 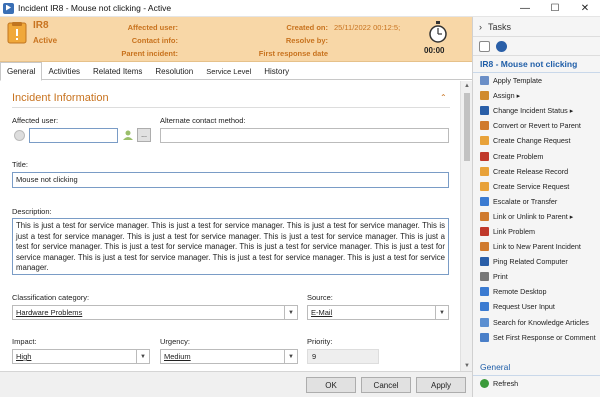 What do you see at coordinates (484, 141) in the screenshot?
I see `change-request-icon` at bounding box center [484, 141].